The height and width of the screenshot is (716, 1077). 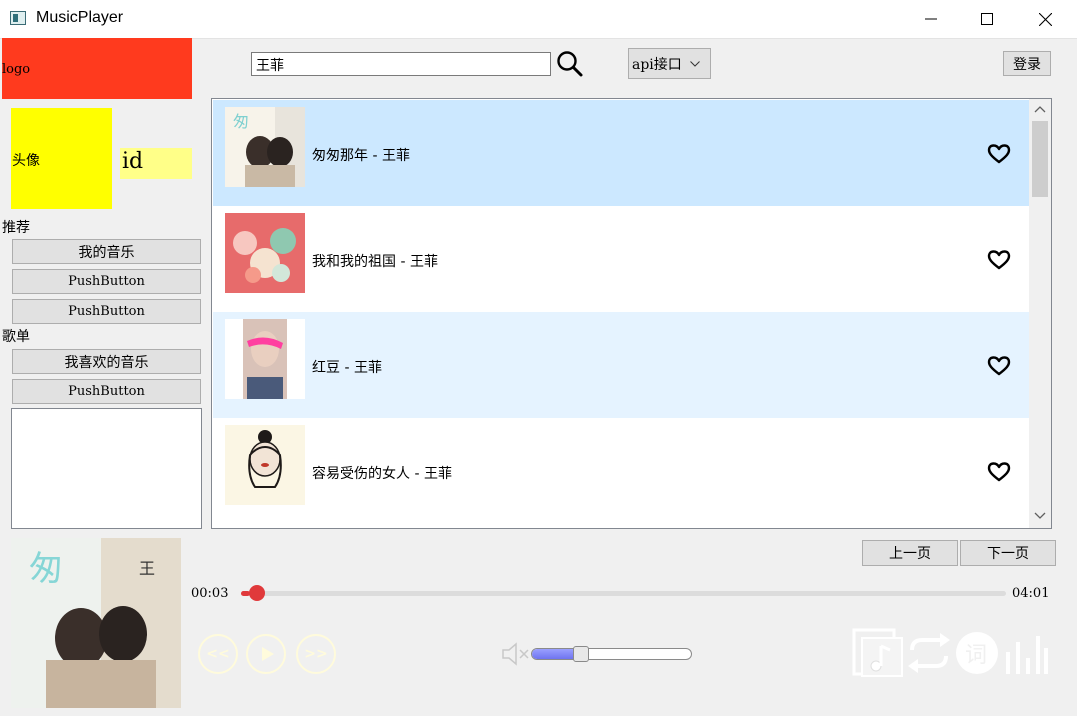 What do you see at coordinates (401, 64) in the screenshot?
I see `search-input: 王菲` at bounding box center [401, 64].